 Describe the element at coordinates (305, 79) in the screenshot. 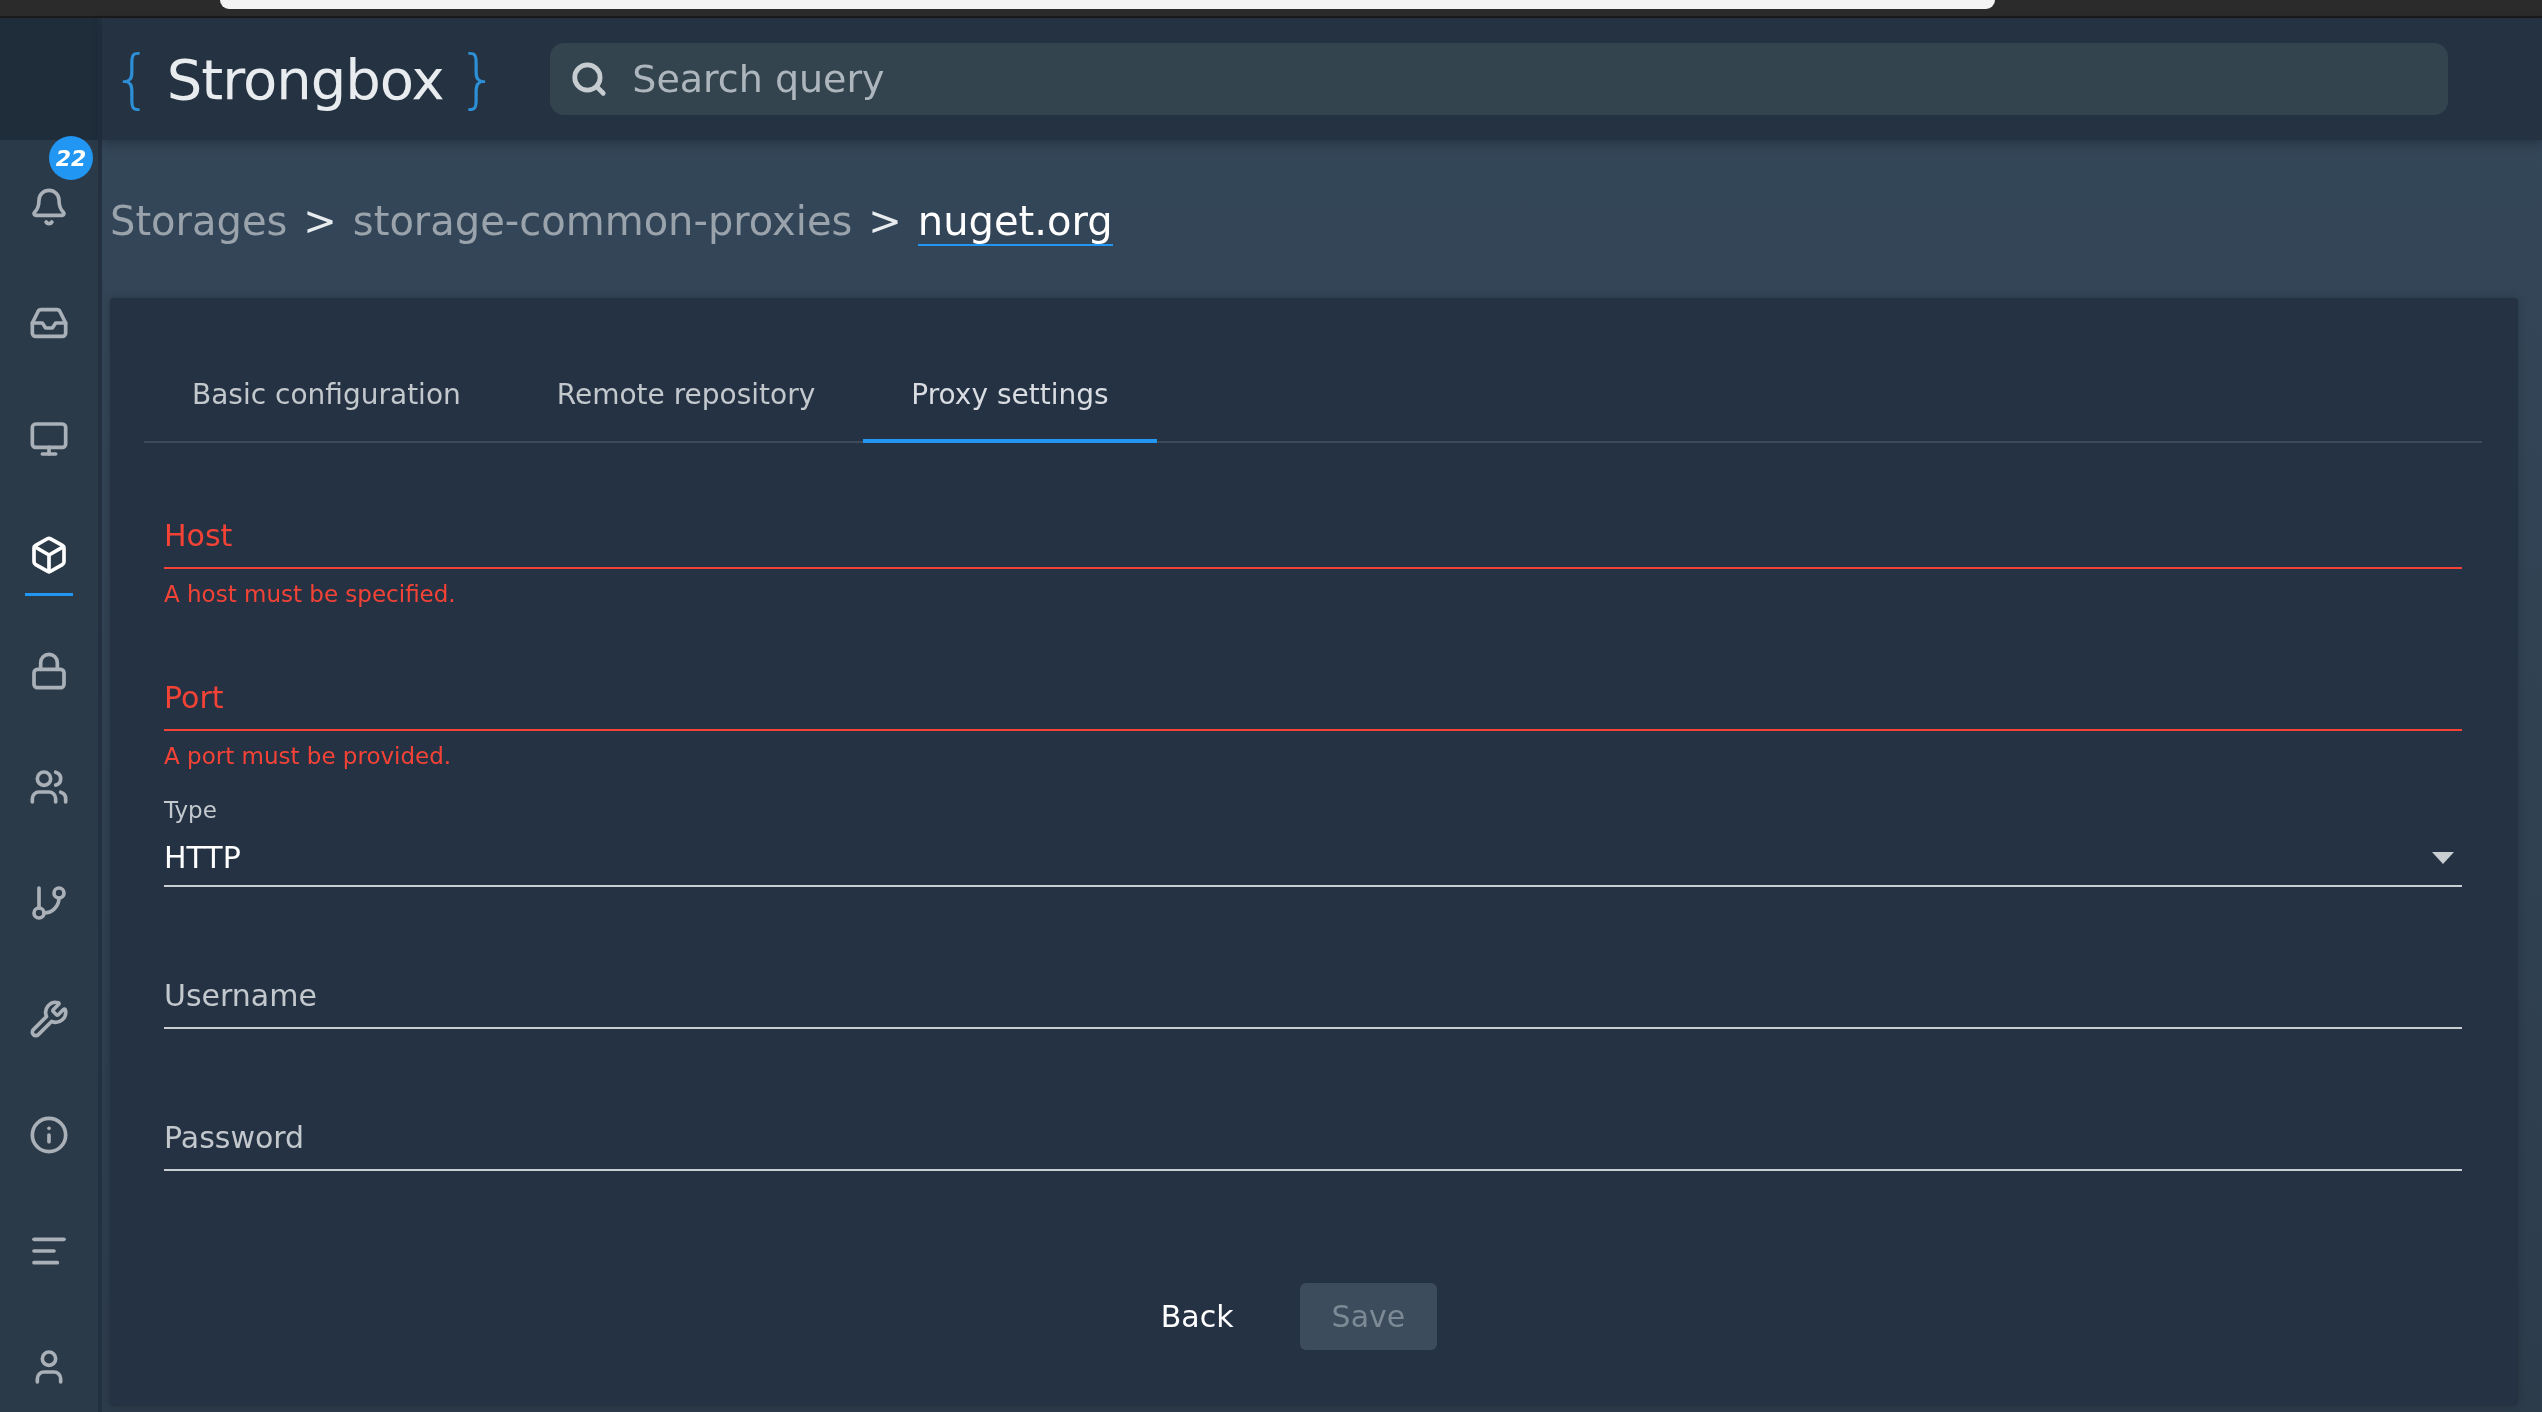

I see `logo-name: Strongbox` at that location.